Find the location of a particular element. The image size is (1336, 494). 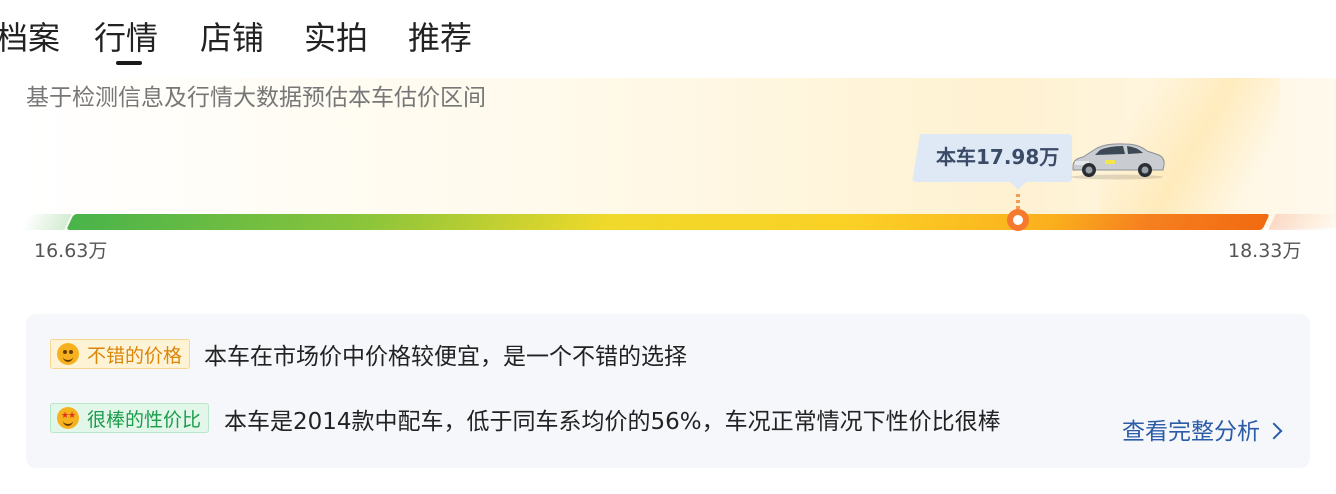

tab-market: 行情 is located at coordinates (126, 38).